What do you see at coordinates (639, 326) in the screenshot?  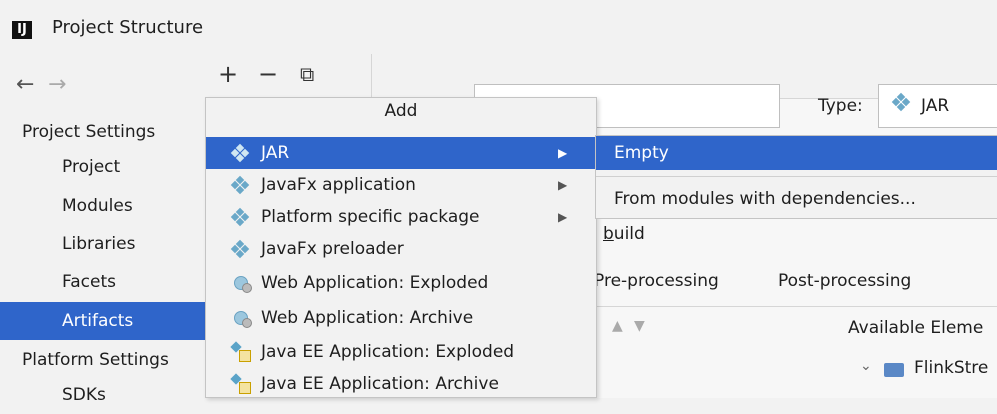 I see `move-down-icon: ▼` at bounding box center [639, 326].